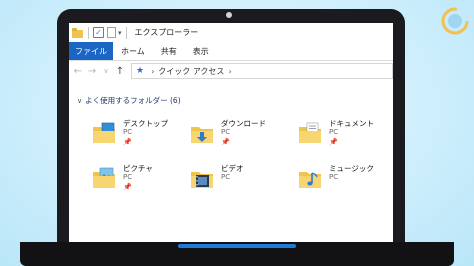  I want to click on brand-logo-icon, so click(455, 21).